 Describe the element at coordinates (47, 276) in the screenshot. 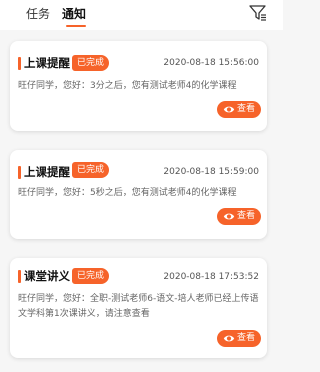

I see `notification-title: 课堂讲义` at that location.